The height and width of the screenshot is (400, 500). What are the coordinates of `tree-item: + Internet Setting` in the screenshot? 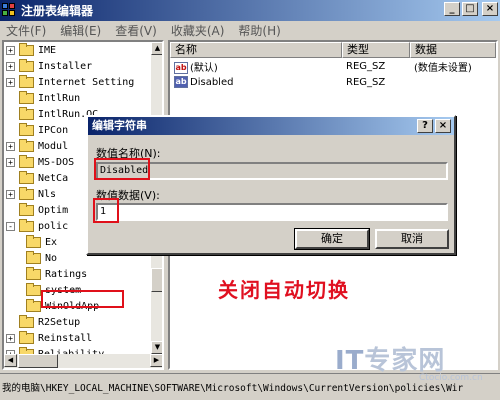 It's located at (70, 82).